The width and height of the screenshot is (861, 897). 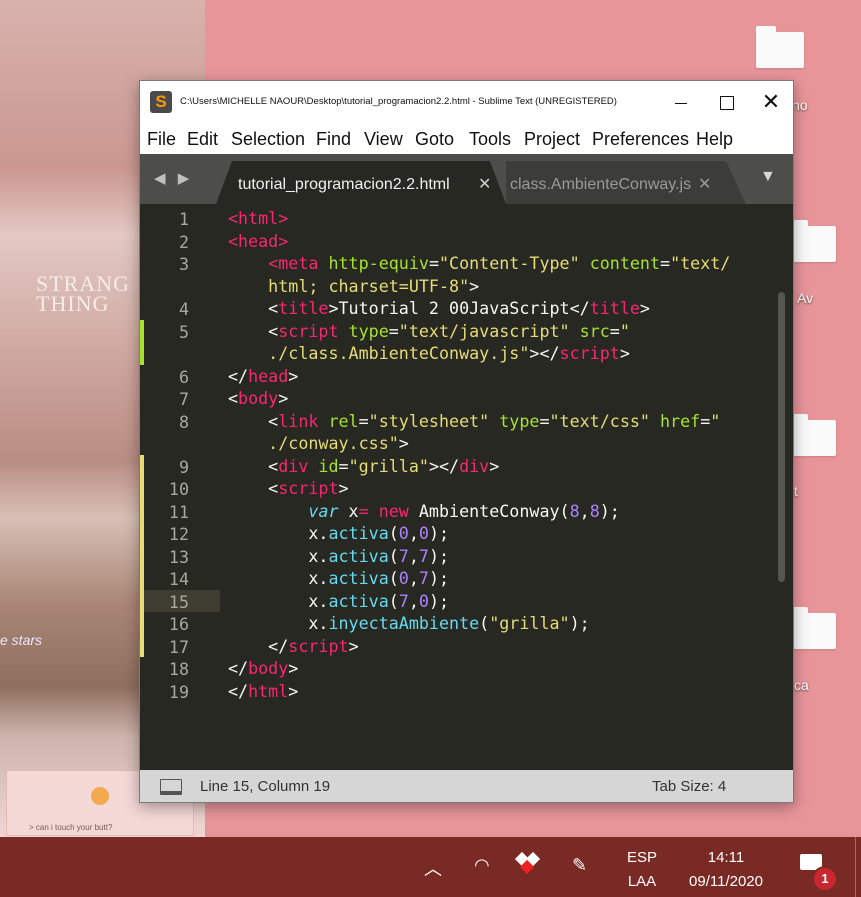 I want to click on tab-class-ambienteconway: class.AmbienteConway.js ✕, so click(x=626, y=182).